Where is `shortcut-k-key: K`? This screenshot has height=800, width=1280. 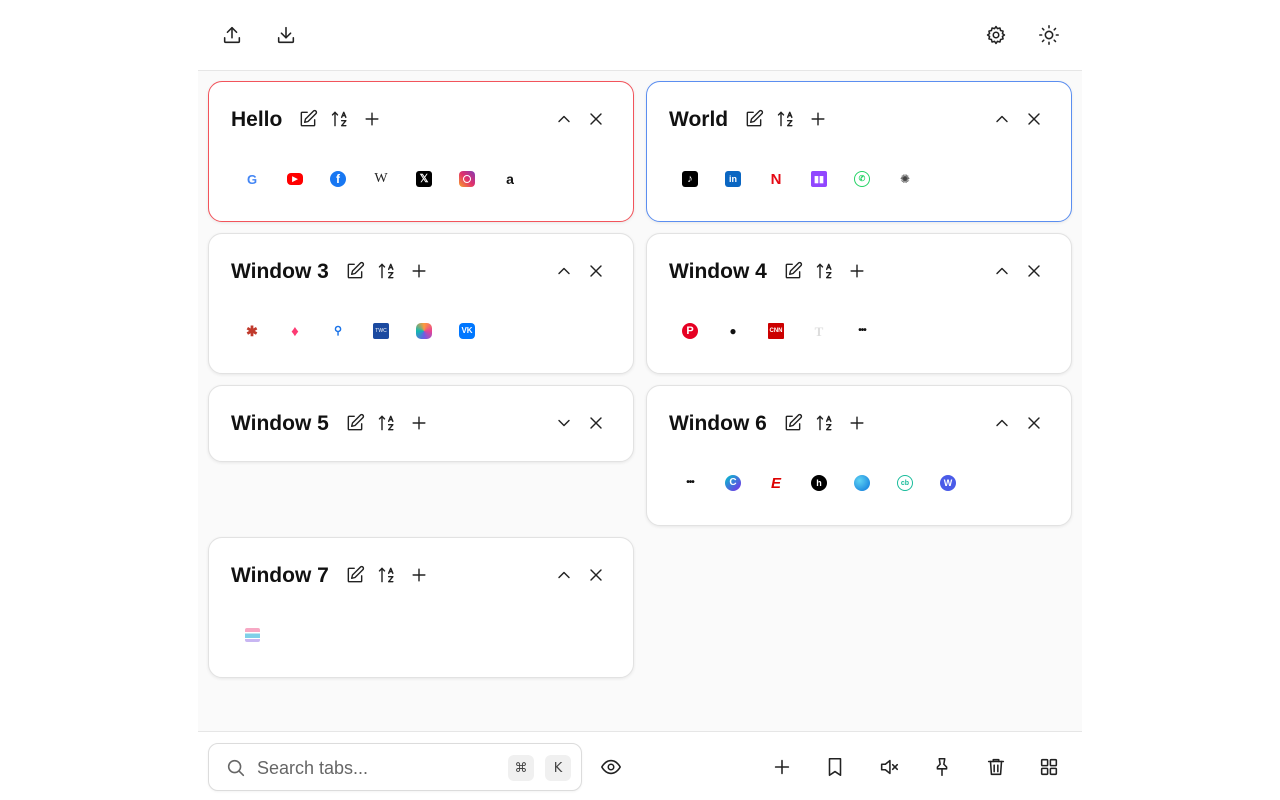
shortcut-k-key: K is located at coordinates (558, 768).